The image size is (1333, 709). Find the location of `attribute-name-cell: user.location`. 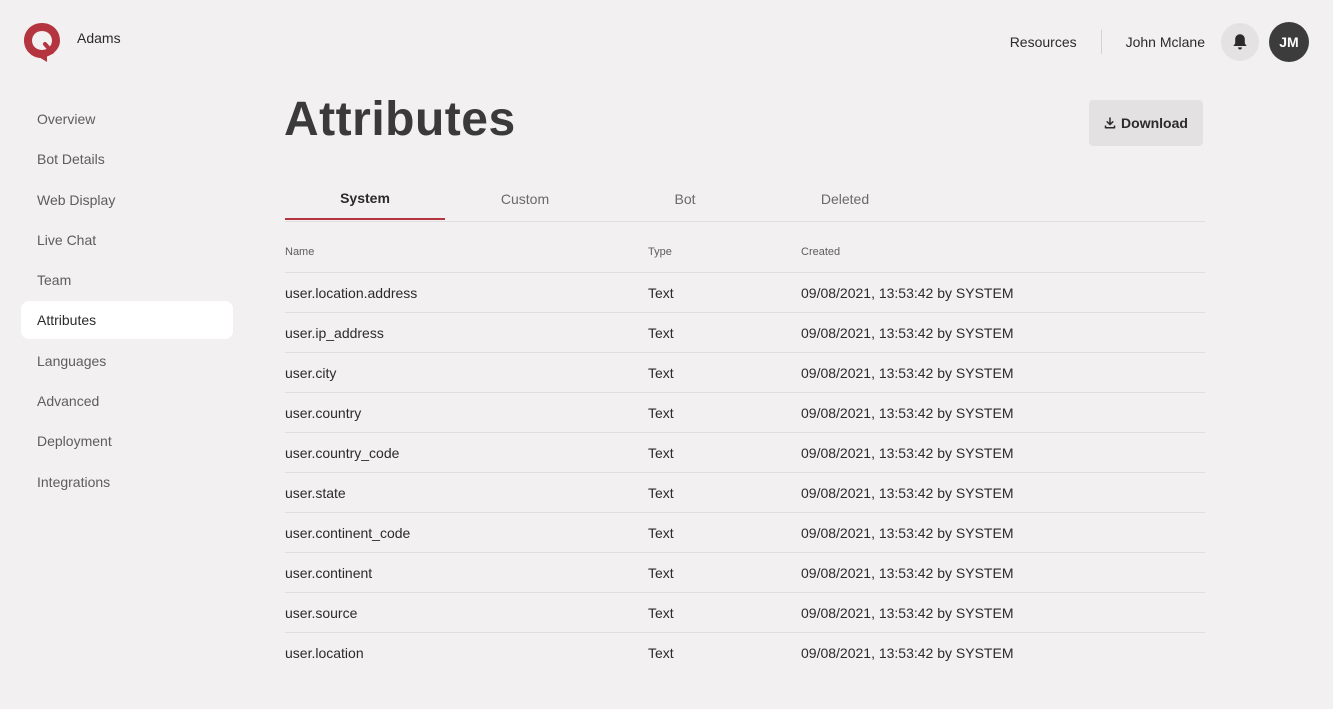

attribute-name-cell: user.location is located at coordinates (324, 652).